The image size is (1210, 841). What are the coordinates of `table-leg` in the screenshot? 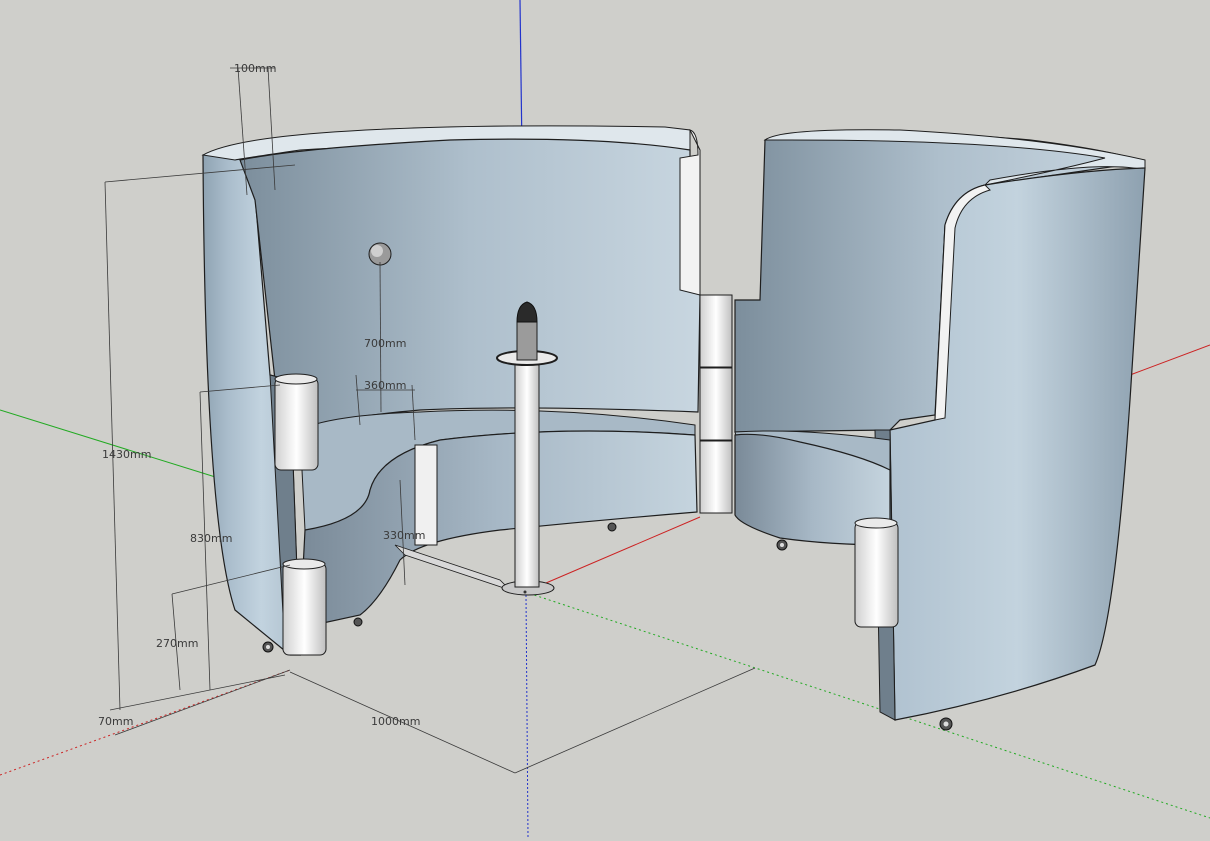 It's located at (452, 567).